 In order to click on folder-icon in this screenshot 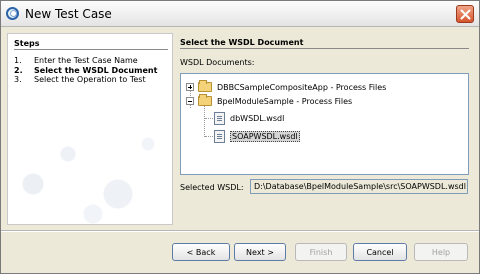, I will do `click(205, 86)`.